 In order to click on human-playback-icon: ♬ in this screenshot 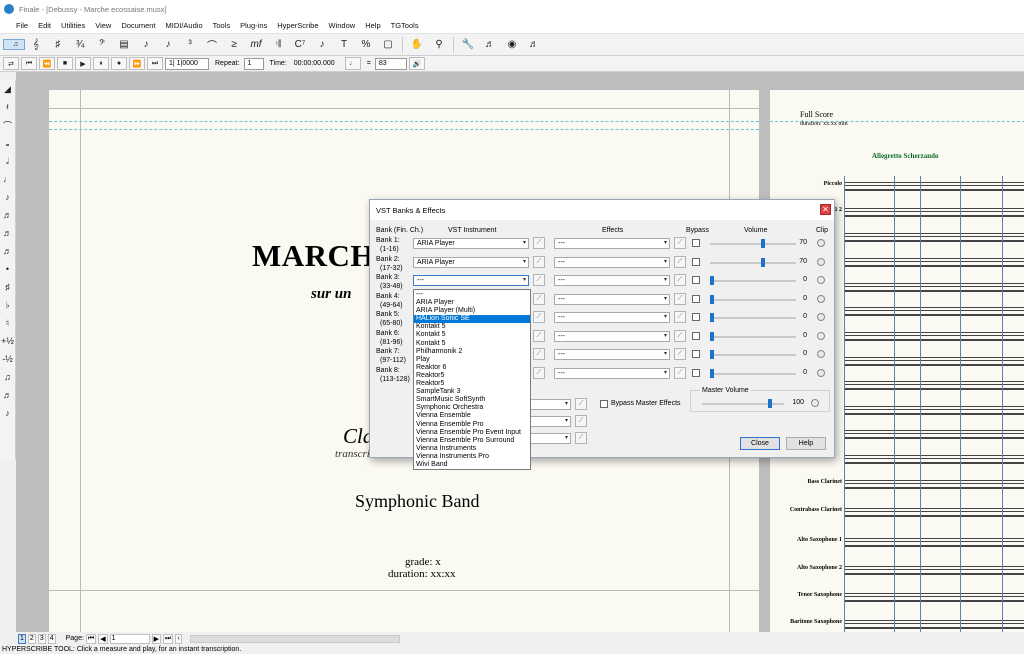, I will do `click(534, 45)`.